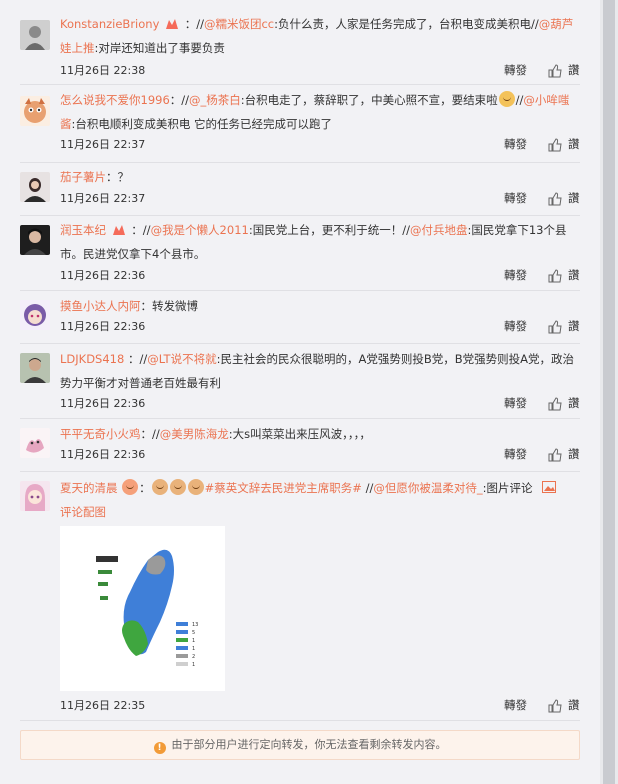 The height and width of the screenshot is (784, 618). Describe the element at coordinates (283, 488) in the screenshot. I see `topic-link: #蔡英文辞去民进党主席职务#` at that location.